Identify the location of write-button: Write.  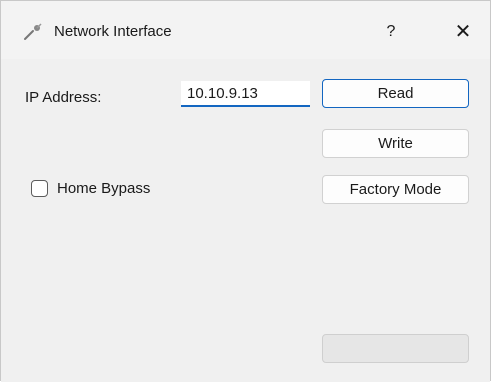
(395, 143).